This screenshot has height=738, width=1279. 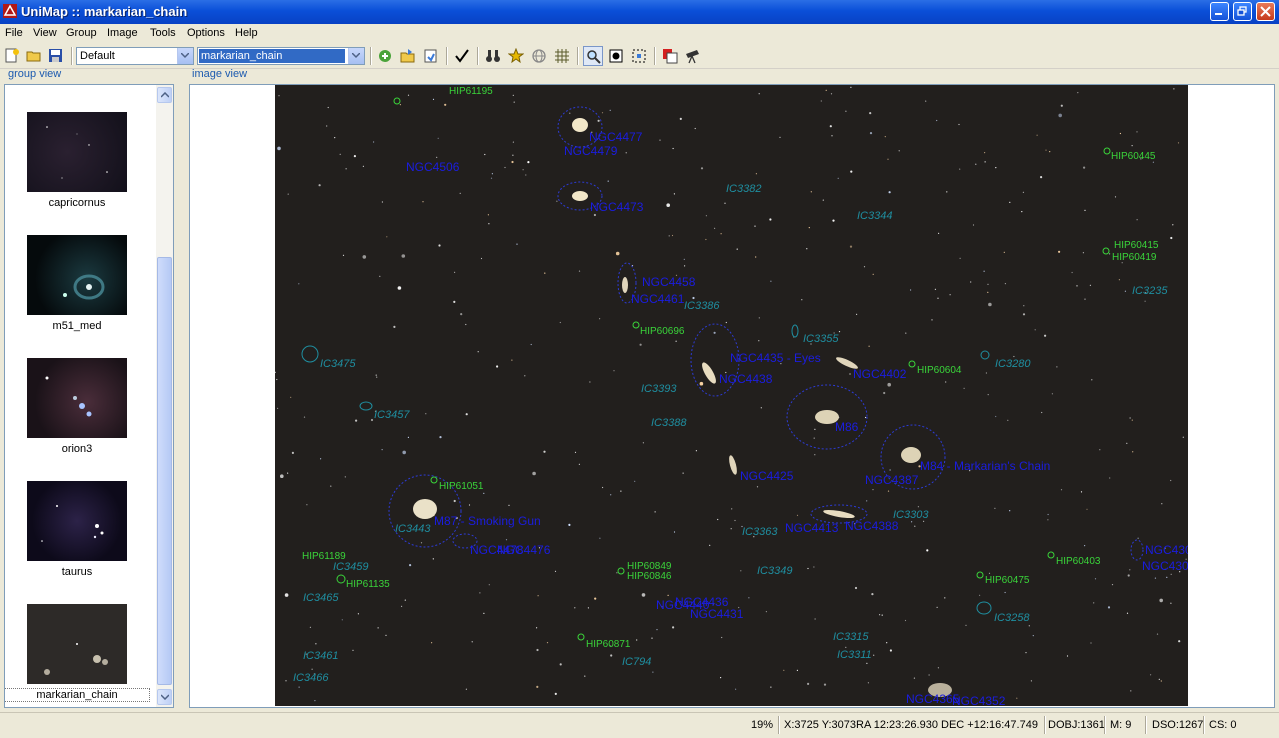 What do you see at coordinates (1242, 11) in the screenshot?
I see `maximize-button` at bounding box center [1242, 11].